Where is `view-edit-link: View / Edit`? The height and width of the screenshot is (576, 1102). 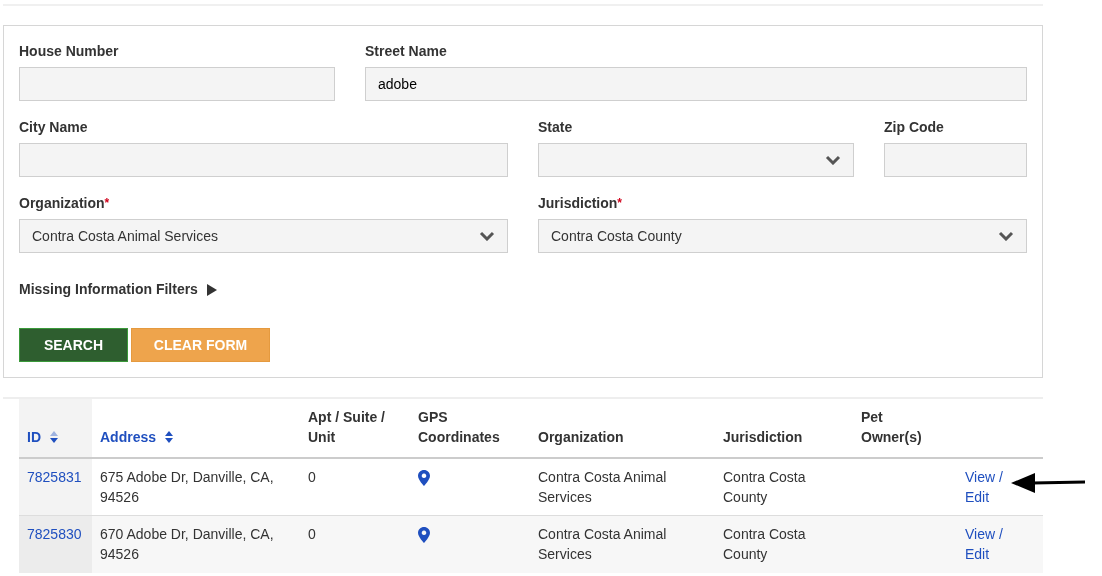
view-edit-link: View / Edit is located at coordinates (987, 487).